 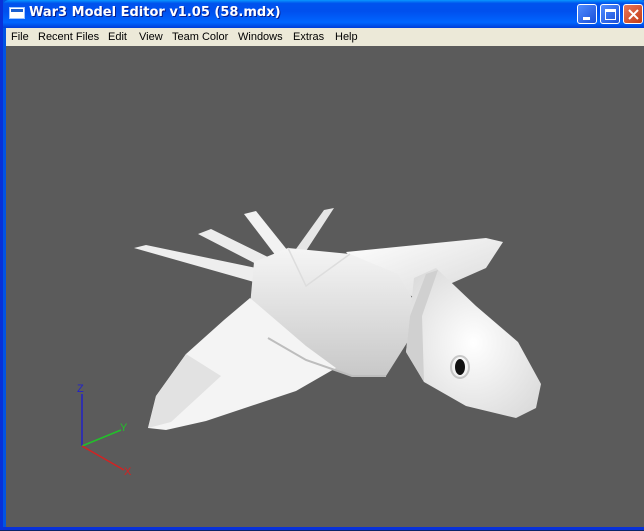 I want to click on menu-recent-files: Recent Files, so click(x=68, y=37).